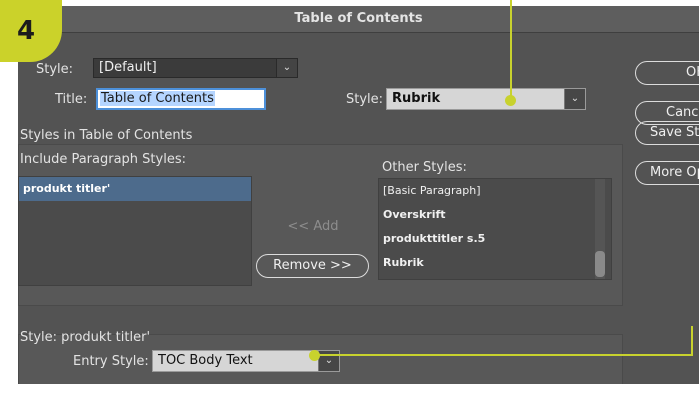  What do you see at coordinates (314, 355) in the screenshot?
I see `callout-dot-entry-style` at bounding box center [314, 355].